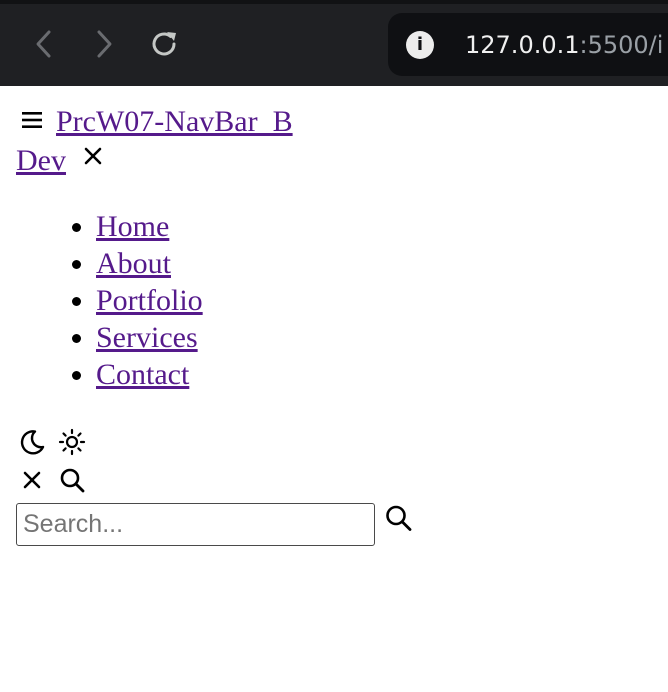 This screenshot has width=668, height=692. I want to click on moon-icon, so click(32, 442).